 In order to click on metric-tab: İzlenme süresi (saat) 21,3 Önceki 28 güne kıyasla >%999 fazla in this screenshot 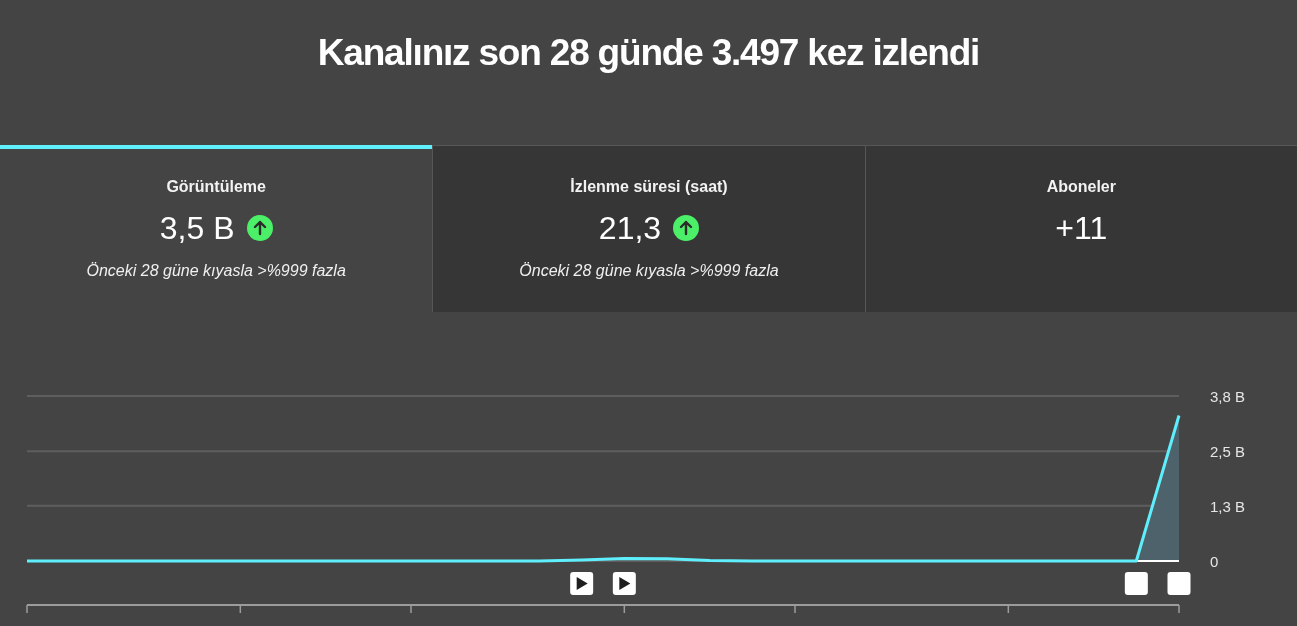, I will do `click(648, 228)`.